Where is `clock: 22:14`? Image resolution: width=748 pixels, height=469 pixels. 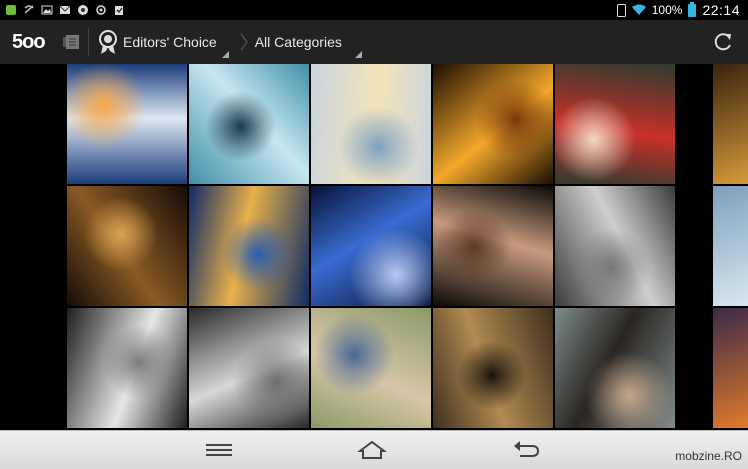 clock: 22:14 is located at coordinates (721, 10).